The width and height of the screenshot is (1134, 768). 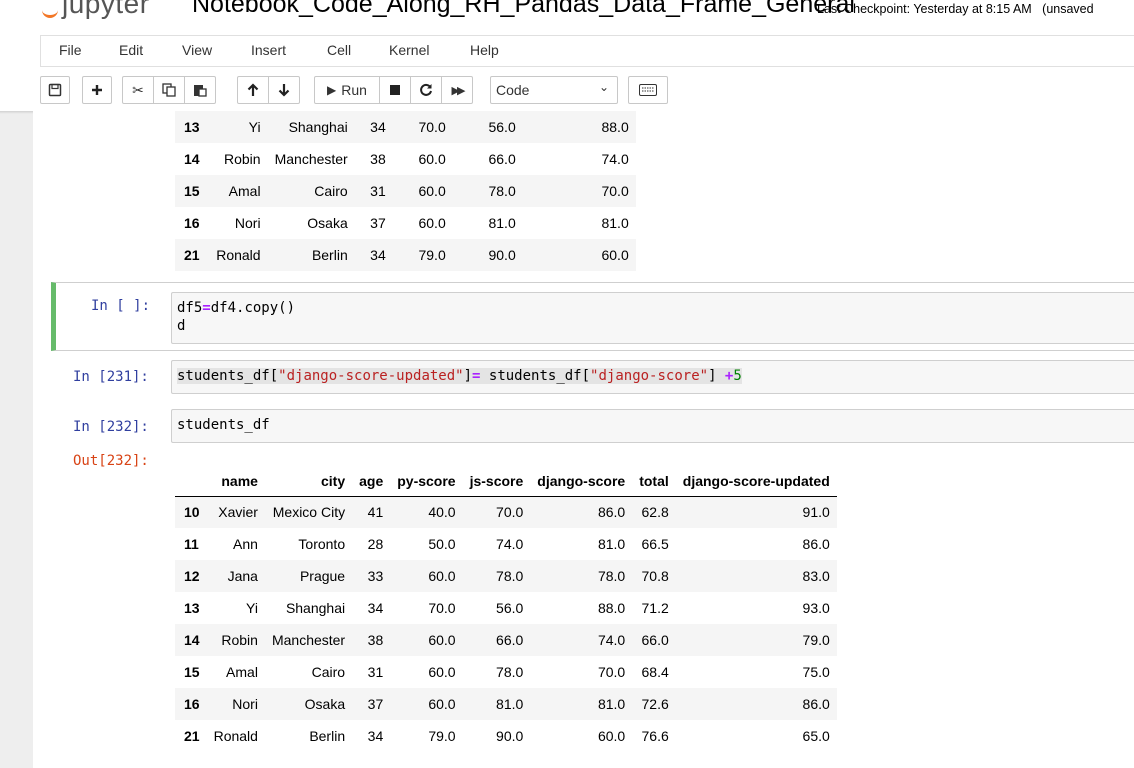 I want to click on column-header: django-score-updated, so click(x=756, y=481).